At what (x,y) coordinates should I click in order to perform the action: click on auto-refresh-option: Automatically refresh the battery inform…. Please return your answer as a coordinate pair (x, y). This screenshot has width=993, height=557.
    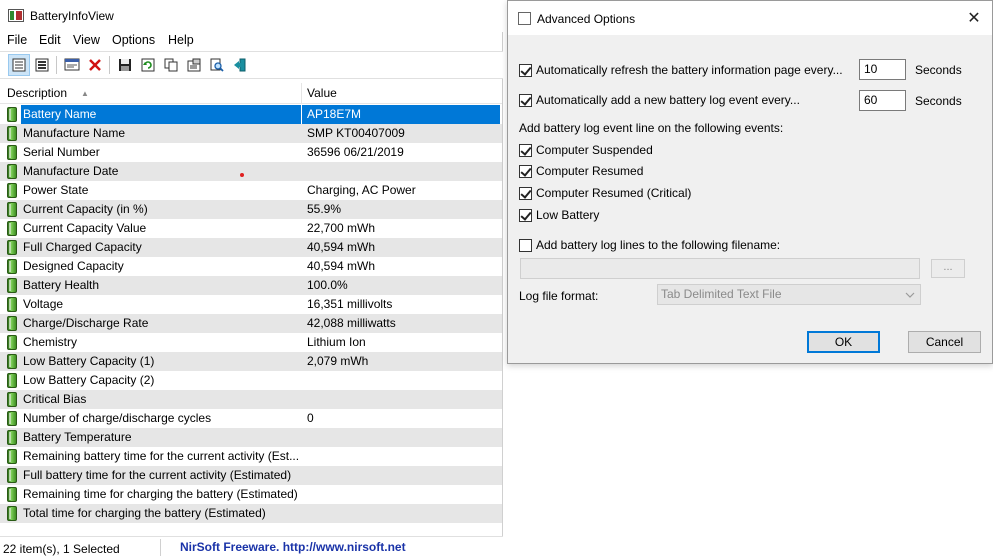
    Looking at the image, I should click on (681, 70).